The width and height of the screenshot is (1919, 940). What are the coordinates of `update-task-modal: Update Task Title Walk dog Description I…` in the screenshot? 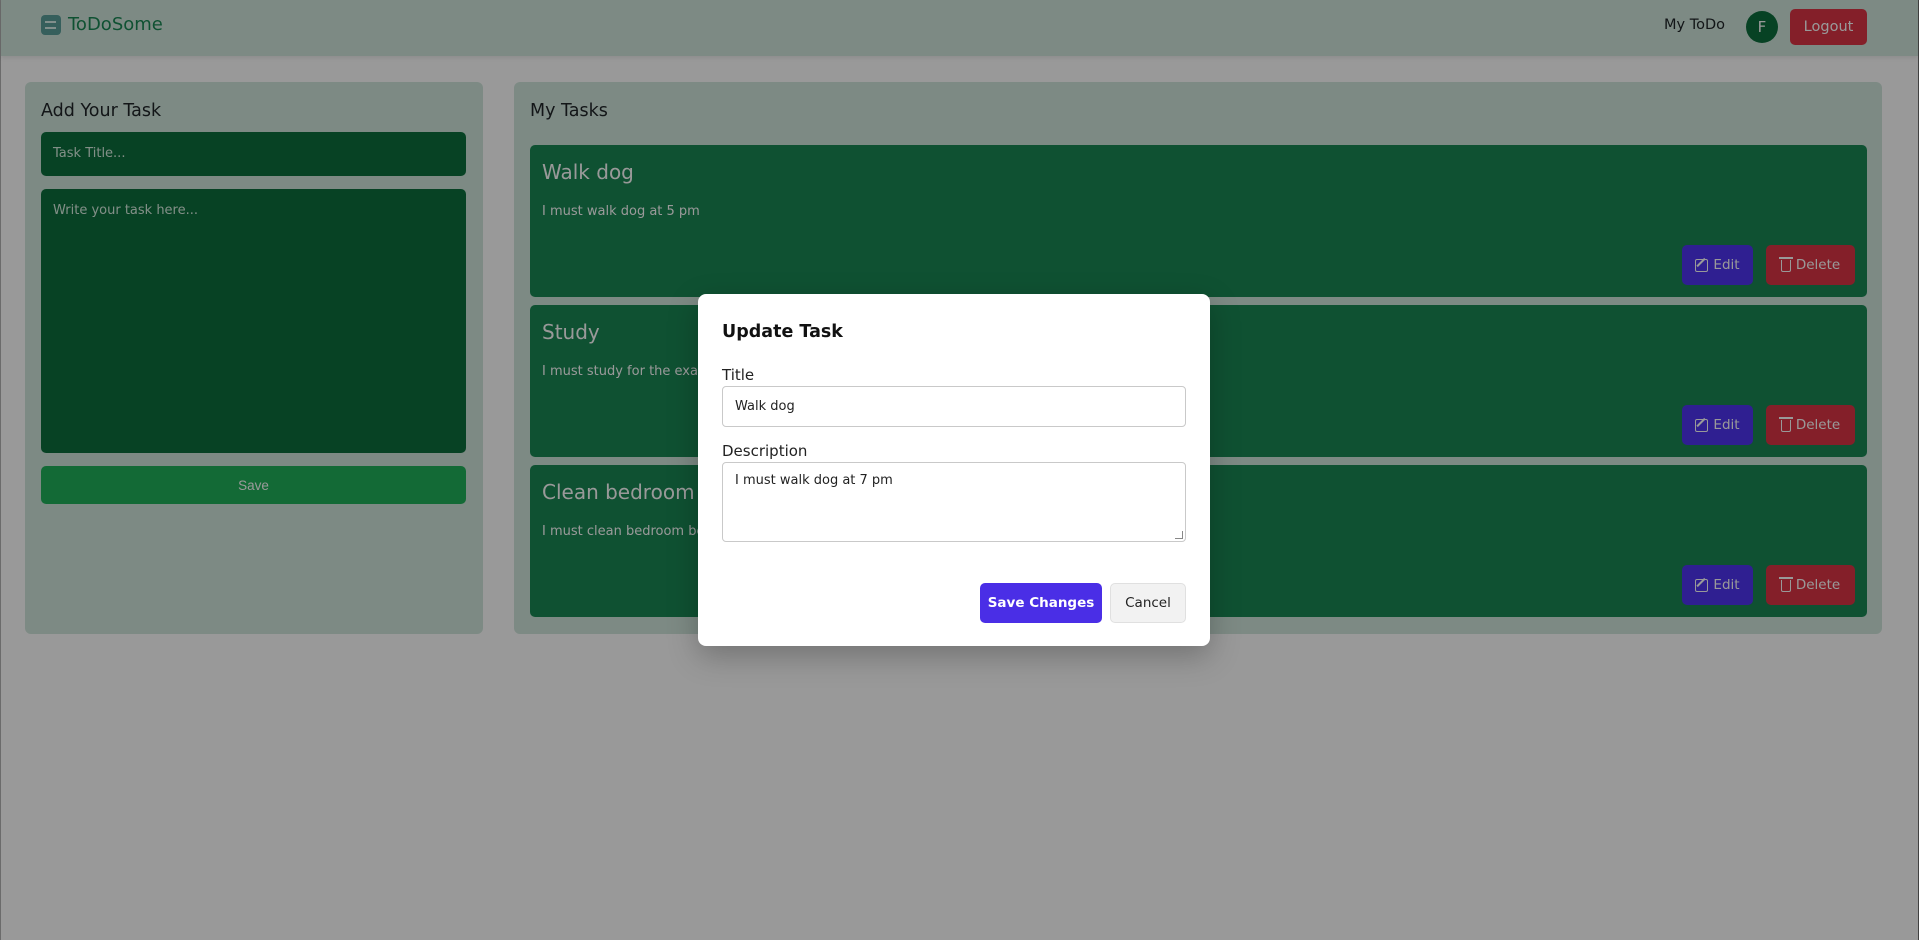 It's located at (954, 470).